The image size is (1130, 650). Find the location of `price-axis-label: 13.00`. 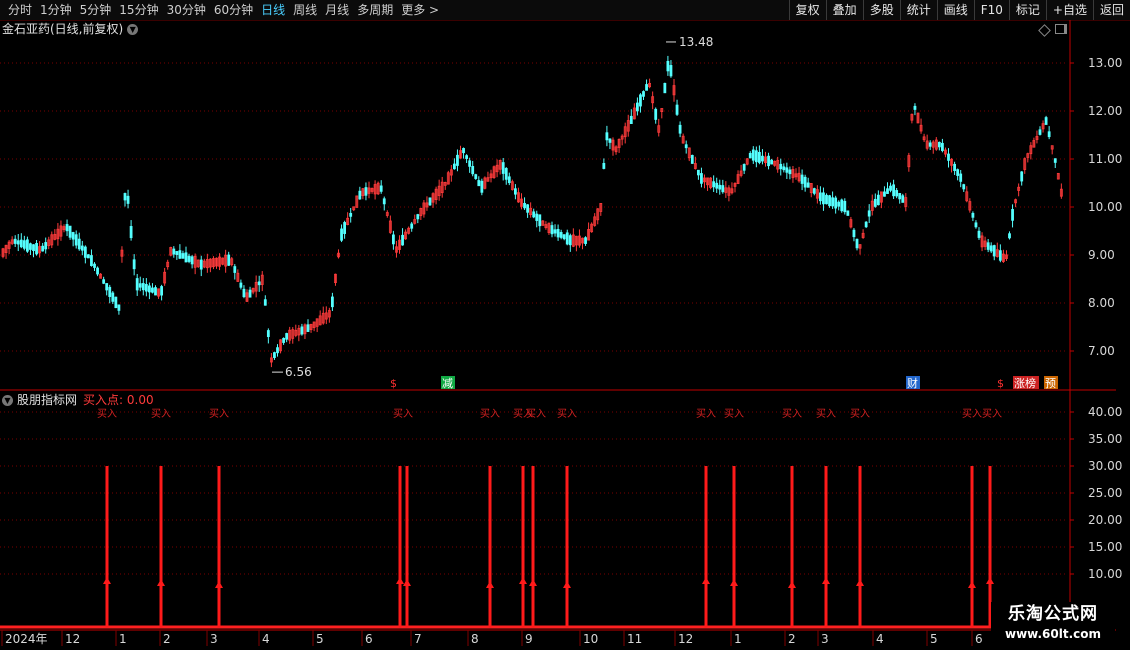

price-axis-label: 13.00 is located at coordinates (1105, 63).